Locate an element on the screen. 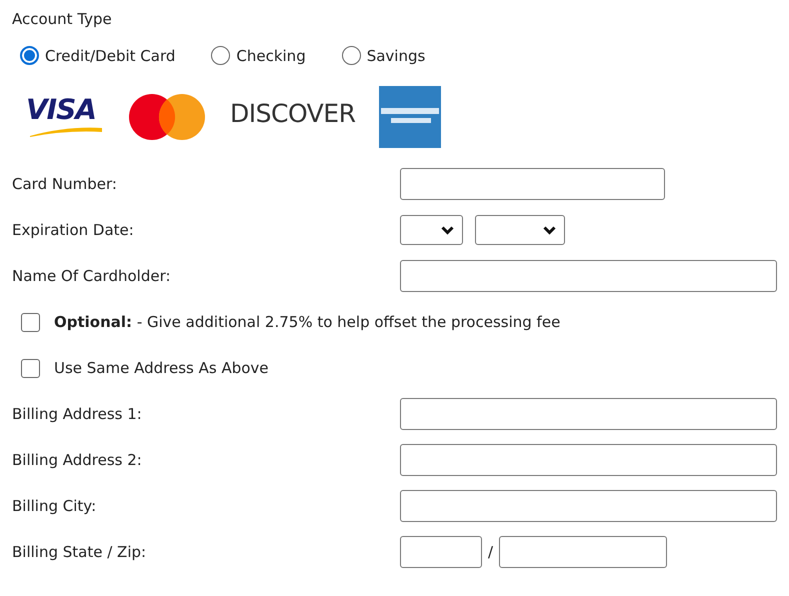 This screenshot has height=596, width=789. field-label: Name Of Cardholder: is located at coordinates (92, 276).